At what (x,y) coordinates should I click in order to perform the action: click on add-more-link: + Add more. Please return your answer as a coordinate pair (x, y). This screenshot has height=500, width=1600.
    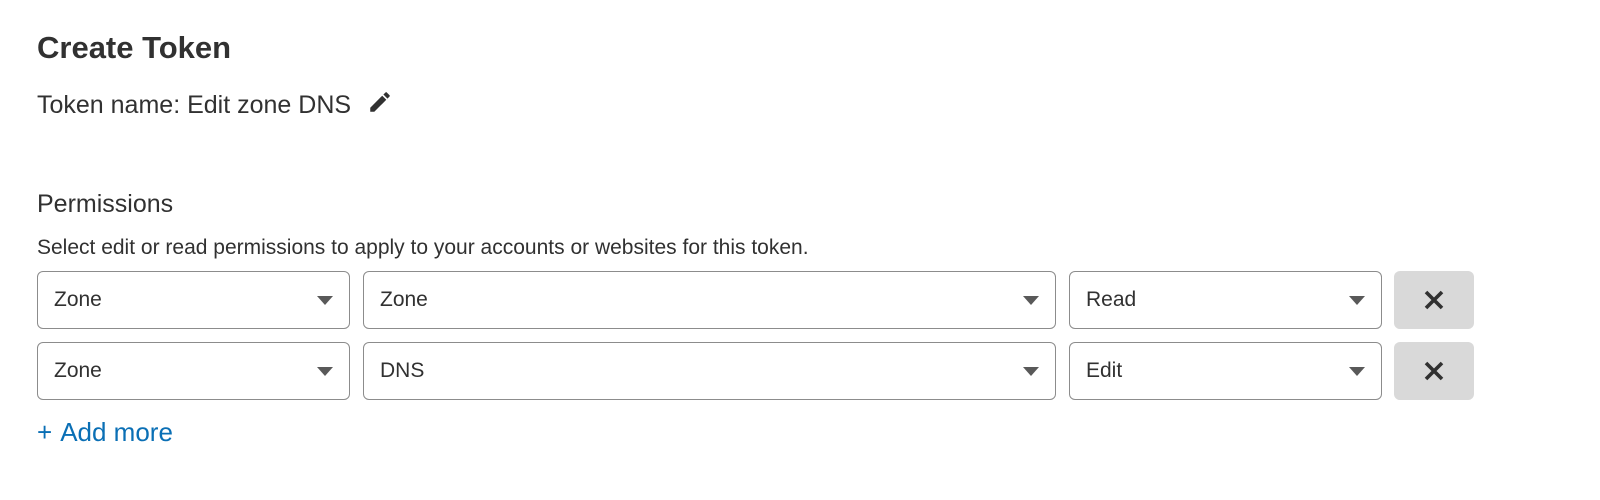
    Looking at the image, I should click on (105, 432).